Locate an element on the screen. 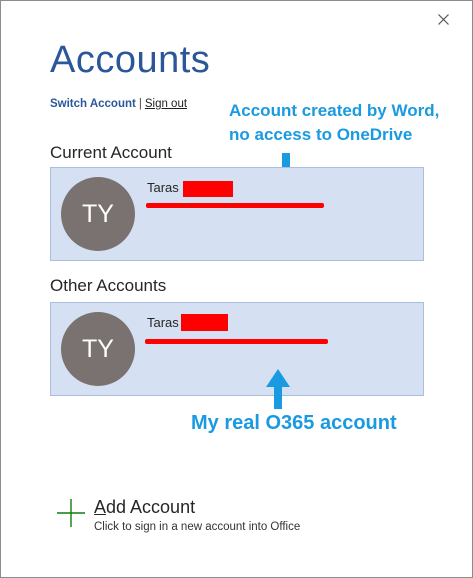  close-button is located at coordinates (444, 20).